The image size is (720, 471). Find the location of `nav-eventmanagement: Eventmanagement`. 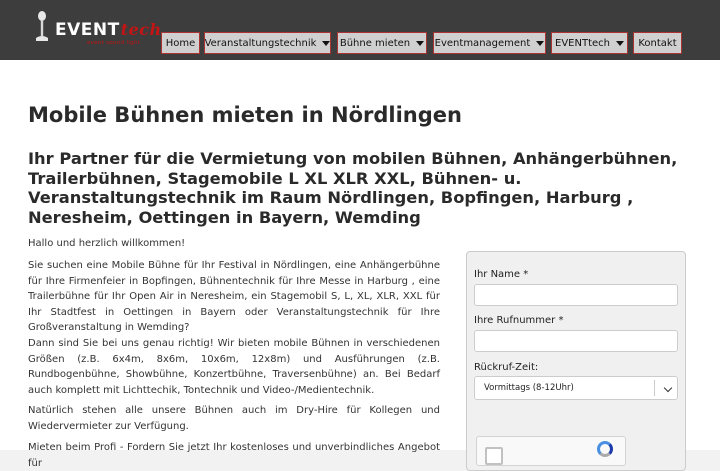

nav-eventmanagement: Eventmanagement is located at coordinates (489, 43).